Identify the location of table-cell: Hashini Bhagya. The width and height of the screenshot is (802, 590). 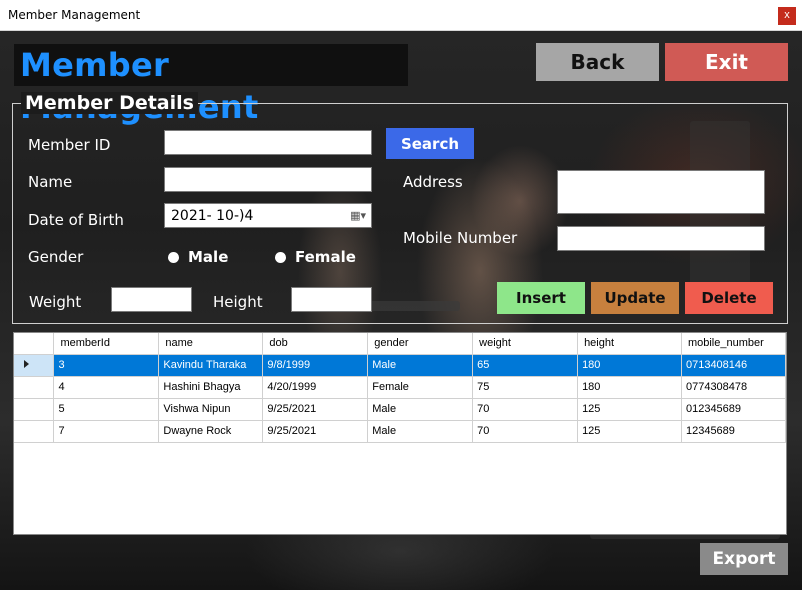
(211, 387).